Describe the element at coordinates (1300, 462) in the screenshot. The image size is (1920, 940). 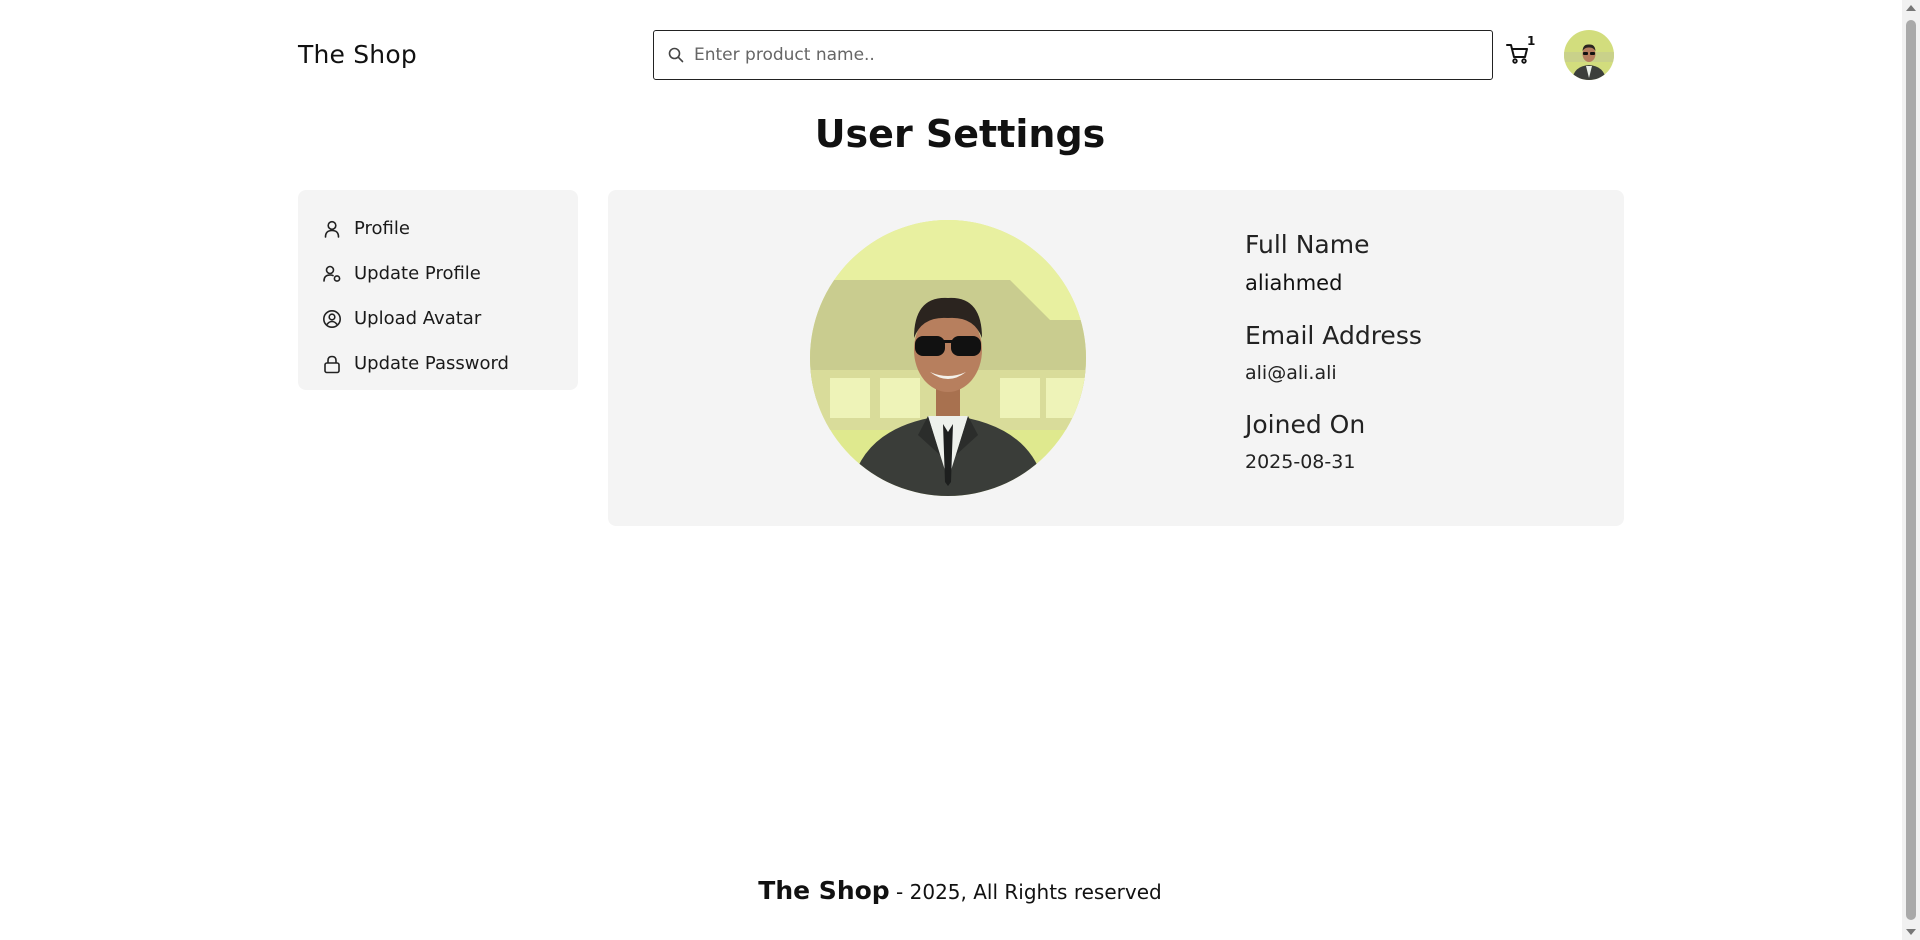
I see `joined-value: 2025-08-31` at that location.